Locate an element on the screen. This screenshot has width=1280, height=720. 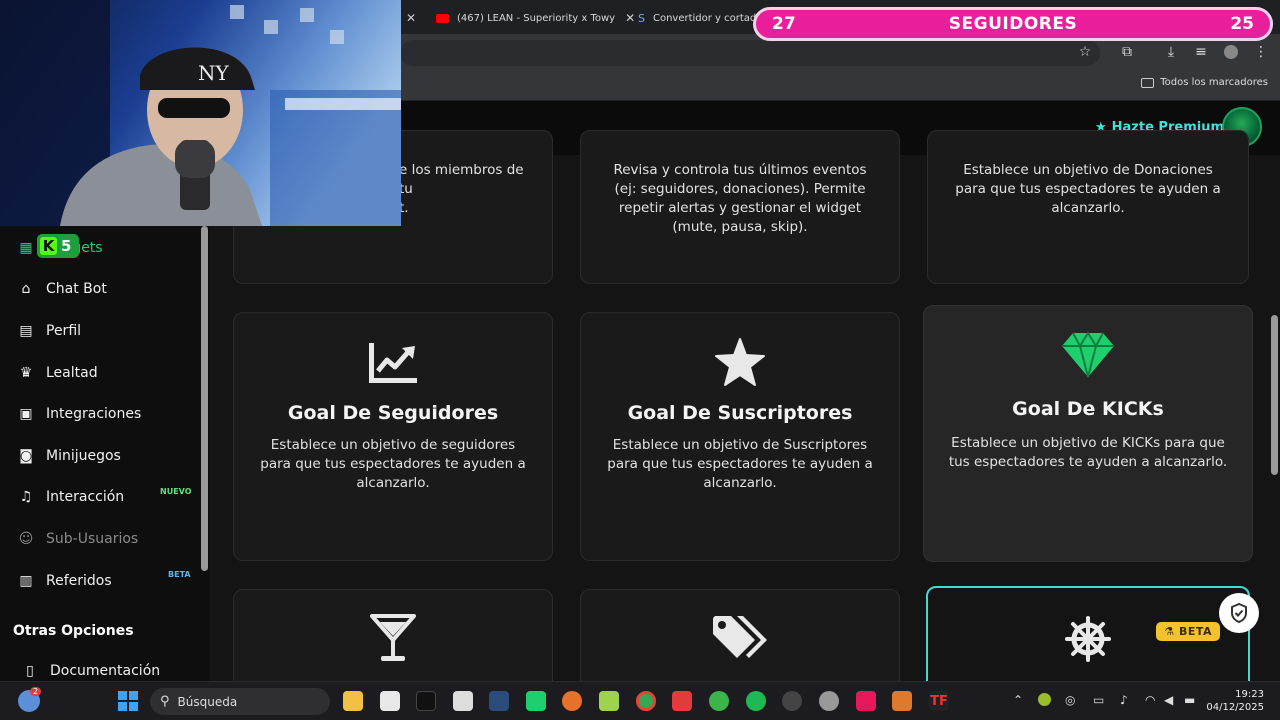
profile-icon is located at coordinates (1231, 52).